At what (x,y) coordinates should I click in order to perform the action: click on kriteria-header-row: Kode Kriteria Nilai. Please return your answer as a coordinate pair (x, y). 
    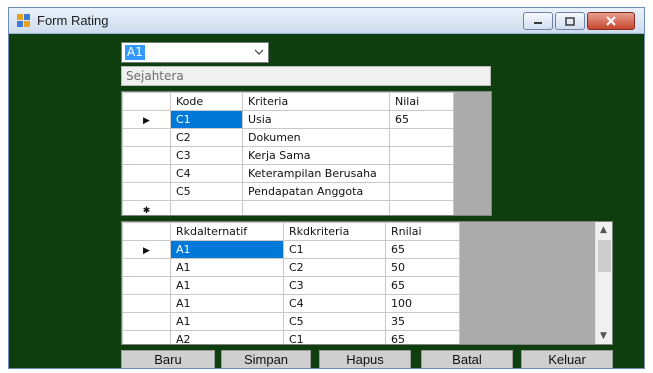
    Looking at the image, I should click on (288, 101).